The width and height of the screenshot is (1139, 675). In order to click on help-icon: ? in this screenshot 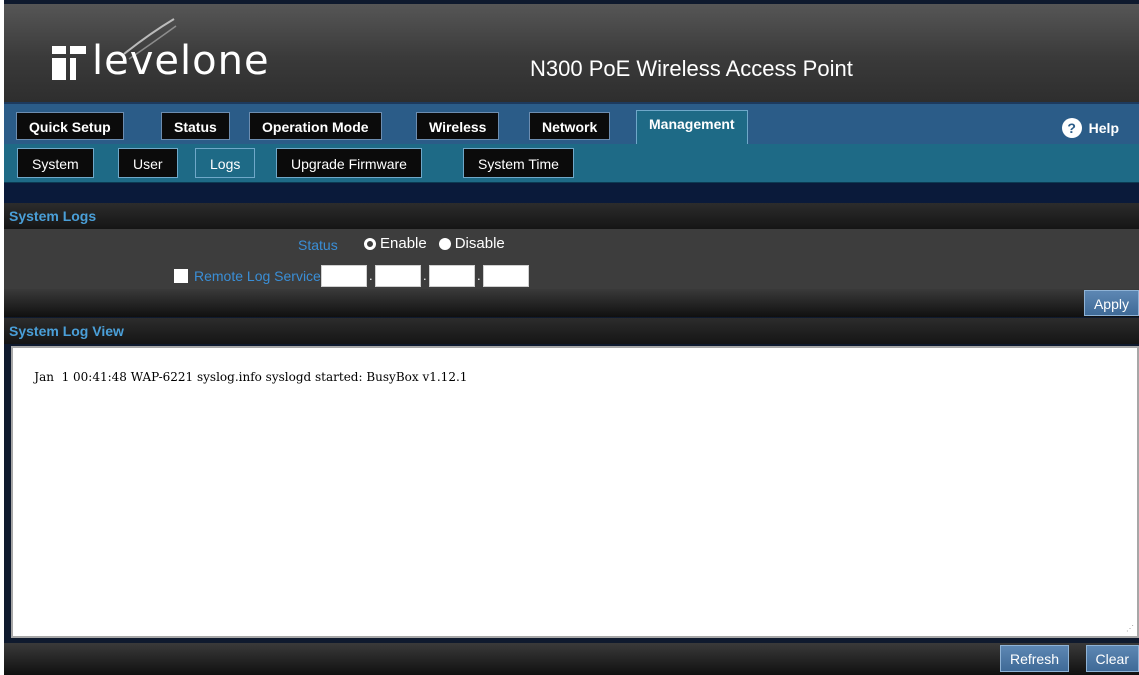, I will do `click(1071, 128)`.